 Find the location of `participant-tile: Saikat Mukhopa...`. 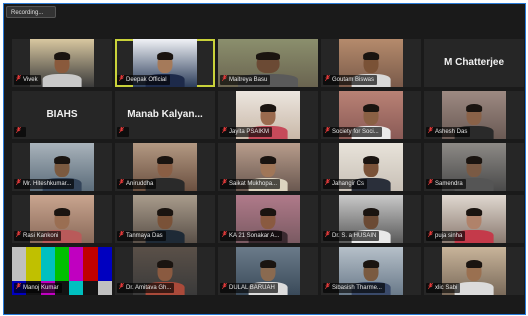

participant-tile: Saikat Mukhopa... is located at coordinates (268, 167).